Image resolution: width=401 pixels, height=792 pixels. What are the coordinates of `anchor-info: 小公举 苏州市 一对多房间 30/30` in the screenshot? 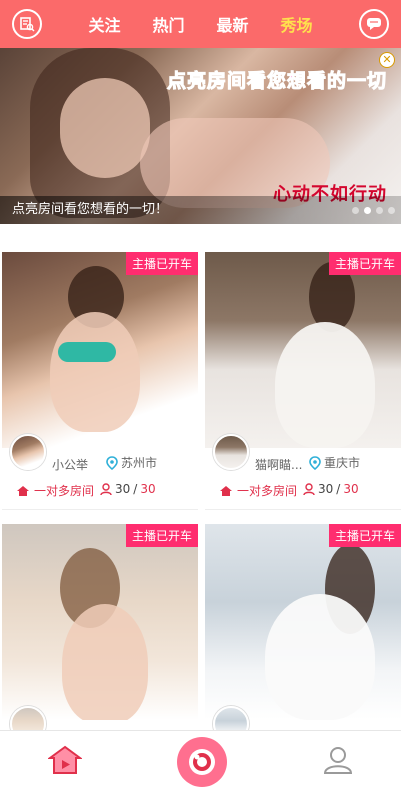 It's located at (100, 472).